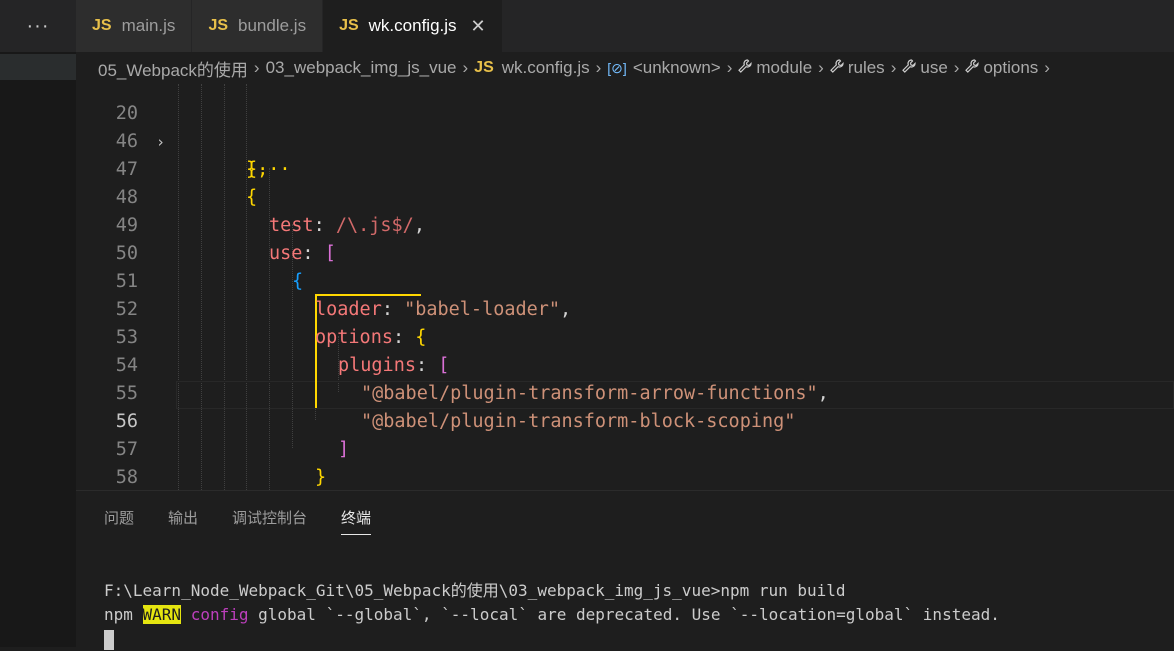 The width and height of the screenshot is (1174, 651). I want to click on code-line: 52 options: {, so click(271, 323).